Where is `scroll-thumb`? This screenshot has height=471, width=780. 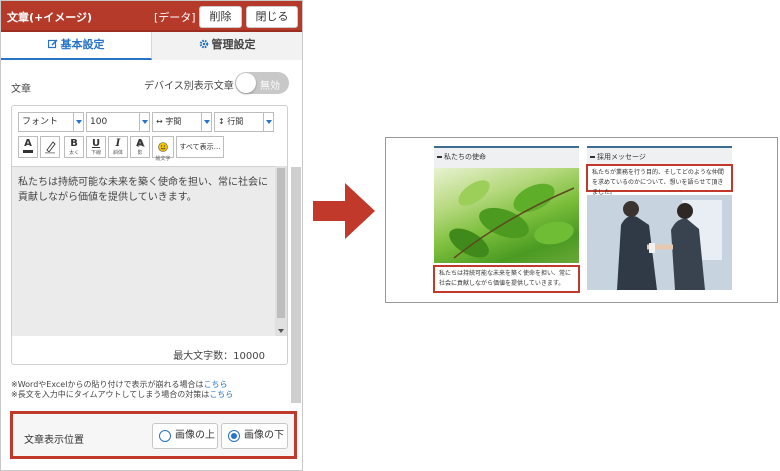
scroll-thumb is located at coordinates (281, 243).